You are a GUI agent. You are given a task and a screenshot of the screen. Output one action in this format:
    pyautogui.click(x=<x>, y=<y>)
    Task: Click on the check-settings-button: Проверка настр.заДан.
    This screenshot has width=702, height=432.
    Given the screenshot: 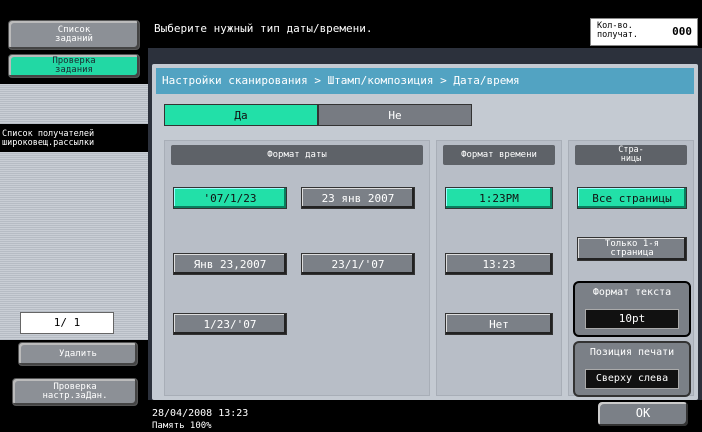 What is the action you would take?
    pyautogui.click(x=75, y=392)
    